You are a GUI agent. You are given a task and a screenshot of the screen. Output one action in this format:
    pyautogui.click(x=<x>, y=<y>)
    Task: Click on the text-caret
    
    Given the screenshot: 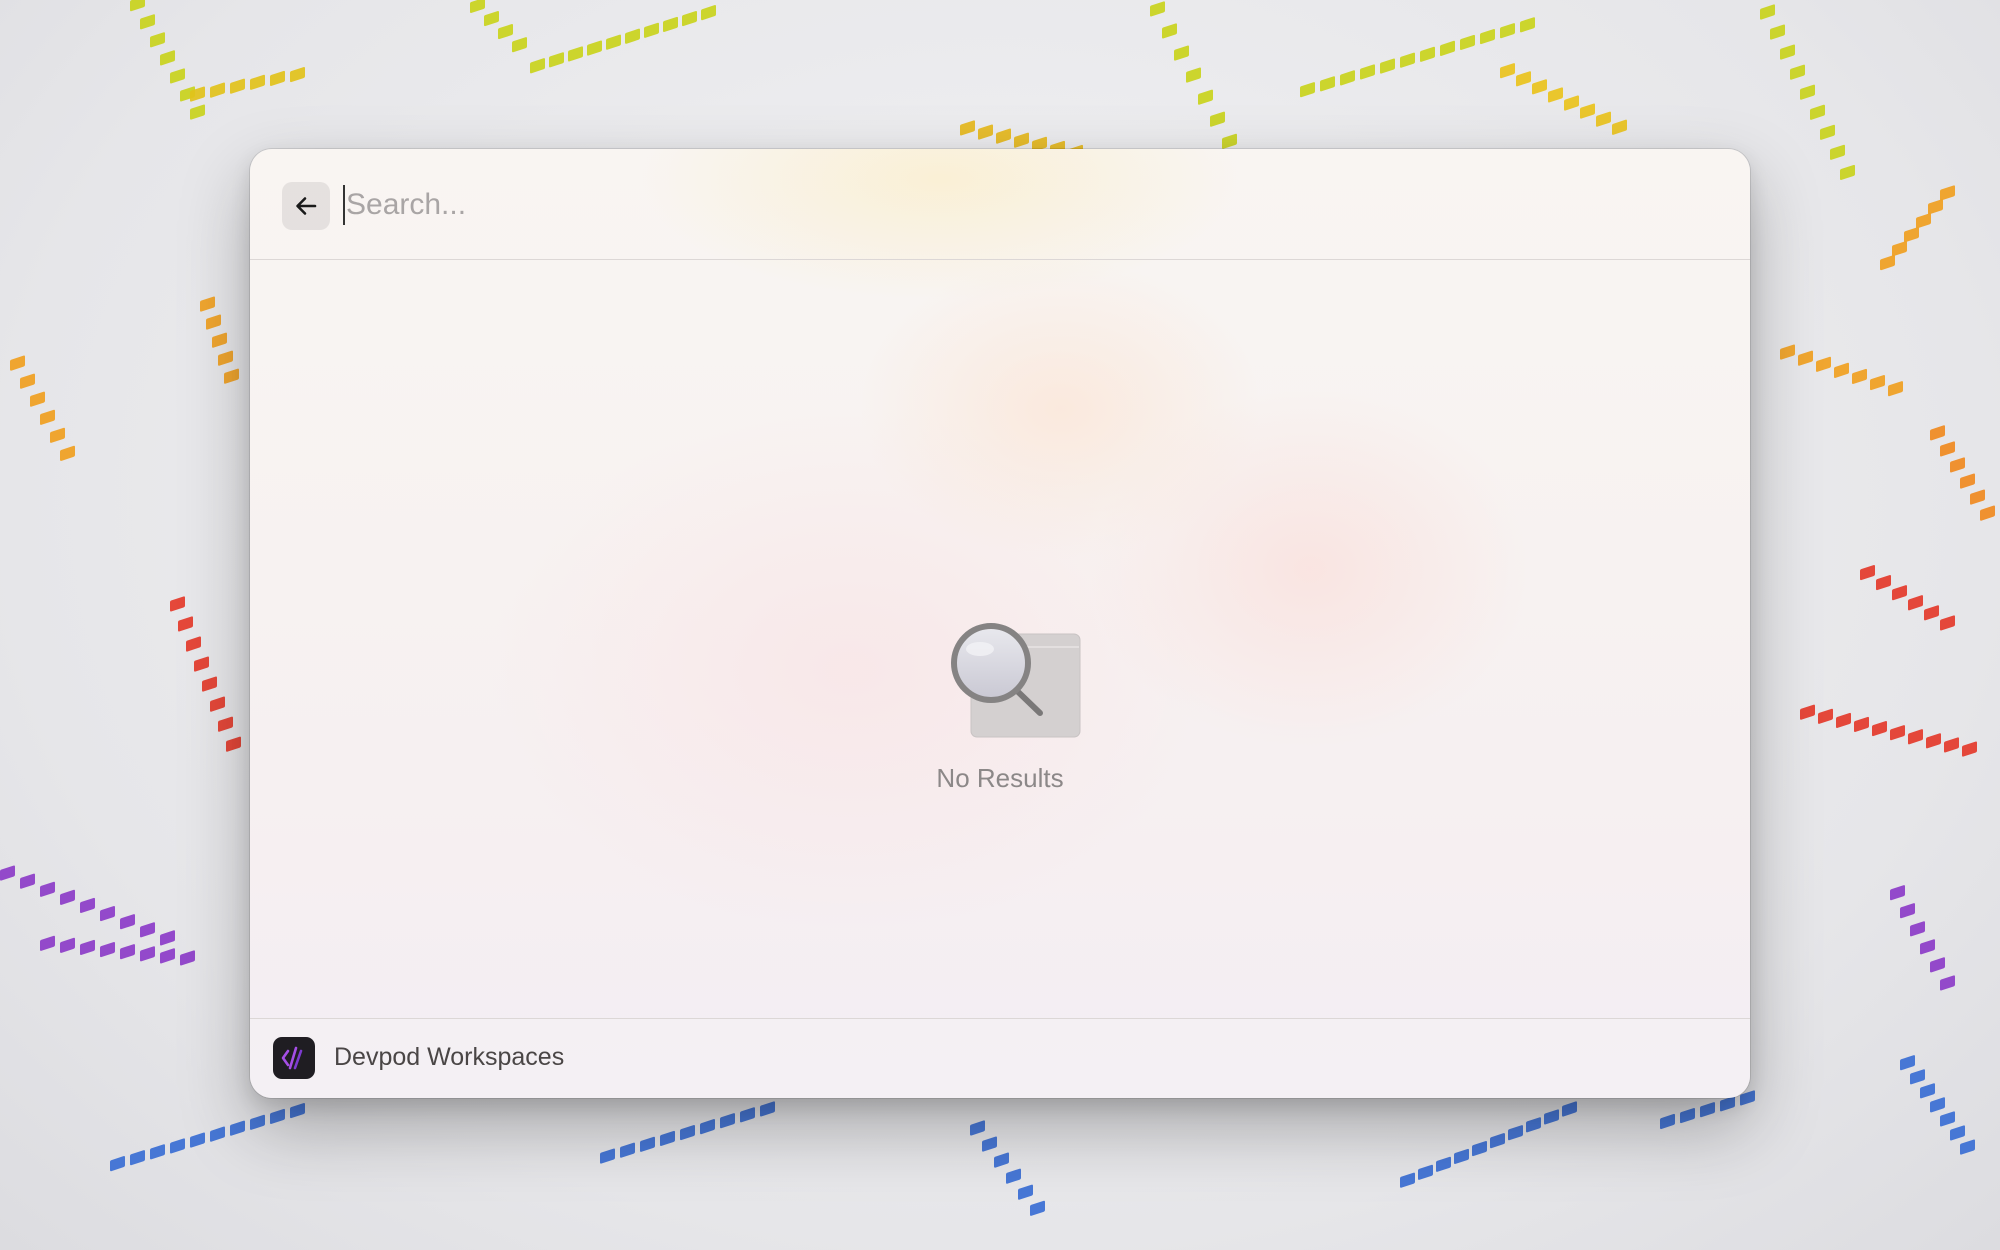 What is the action you would take?
    pyautogui.click(x=344, y=205)
    